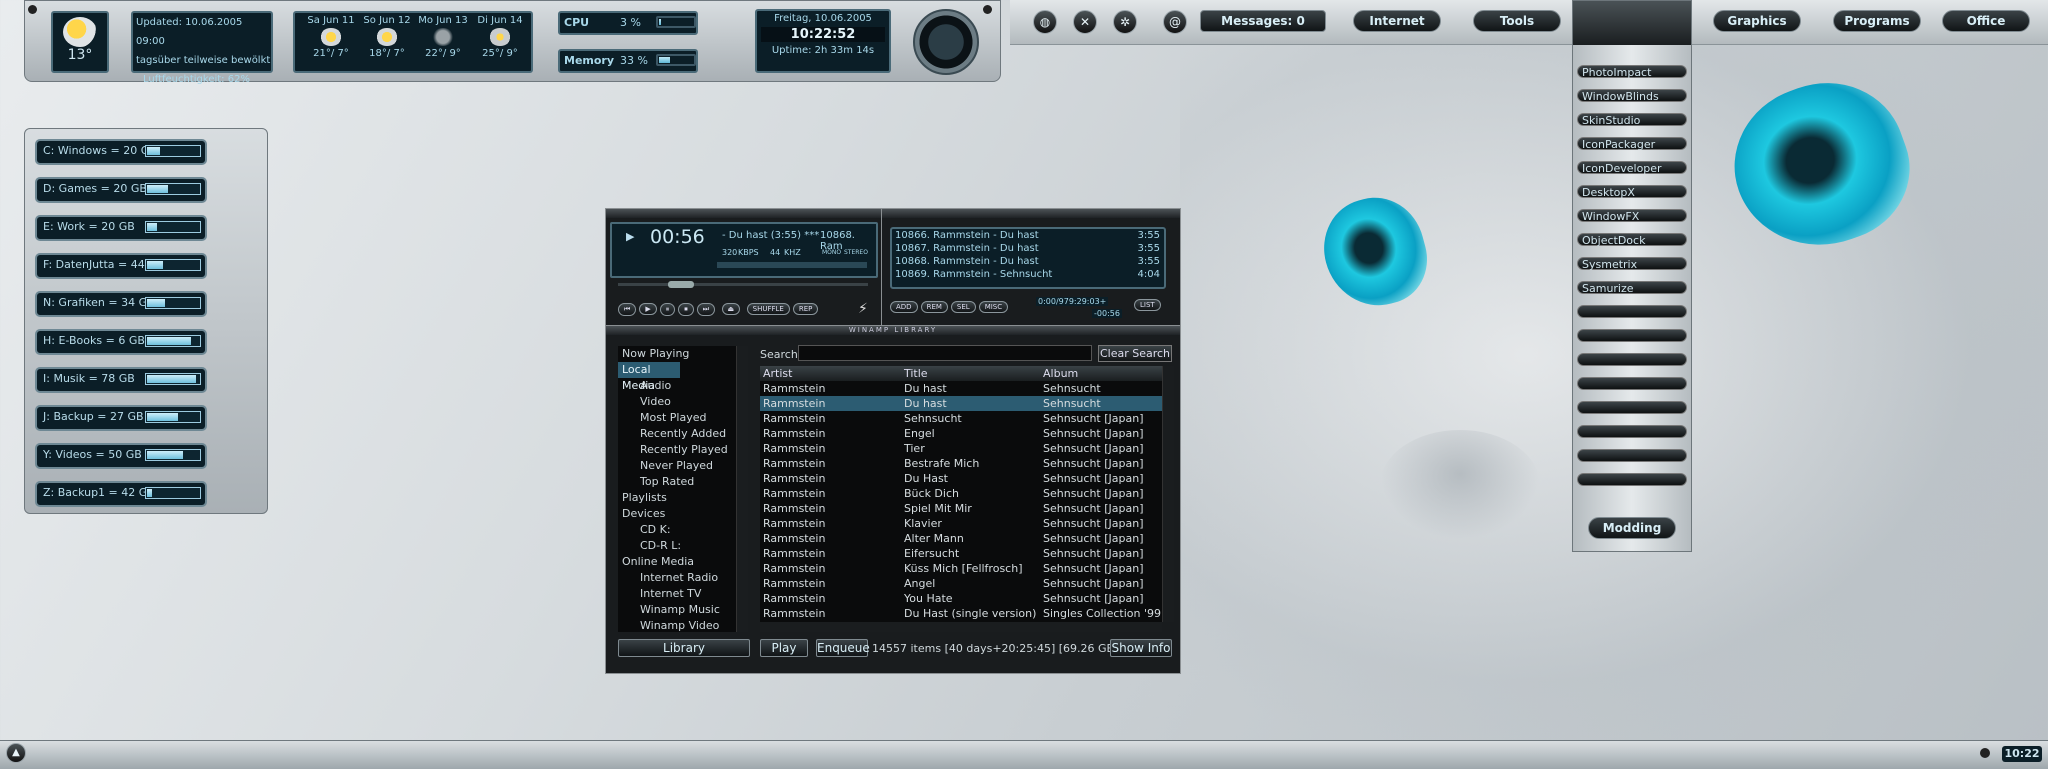 The image size is (2048, 769). What do you see at coordinates (1045, 22) in the screenshot?
I see `globe-icon: ◍` at bounding box center [1045, 22].